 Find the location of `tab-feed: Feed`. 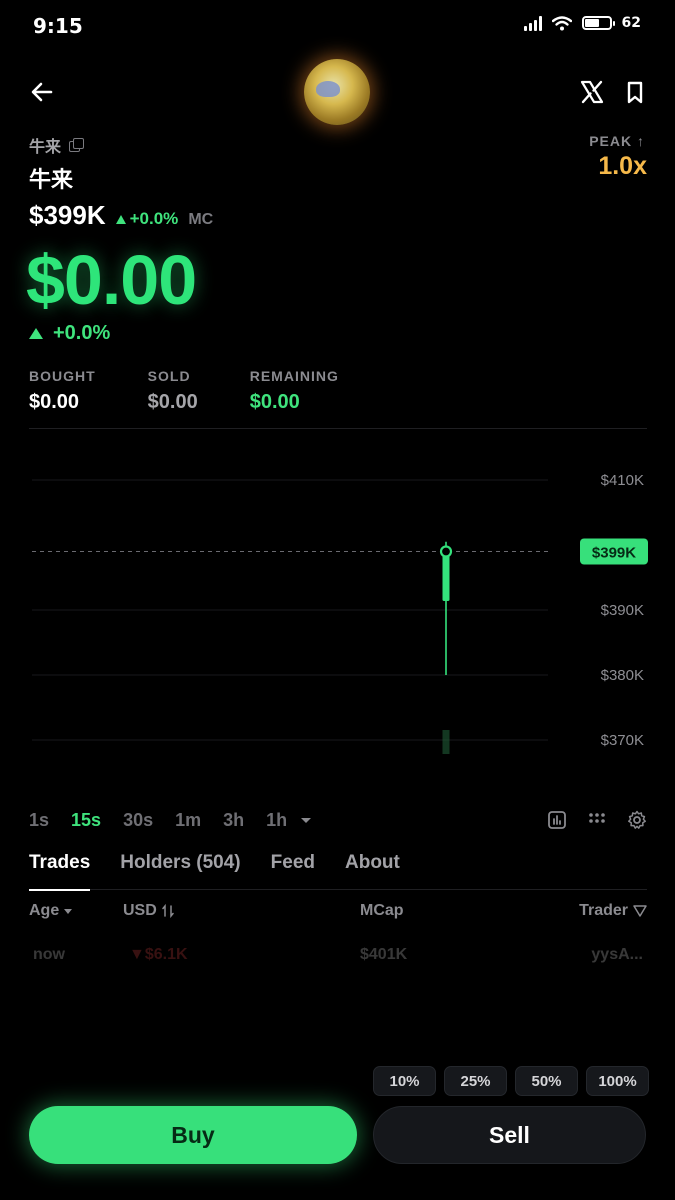

tab-feed: Feed is located at coordinates (293, 871).